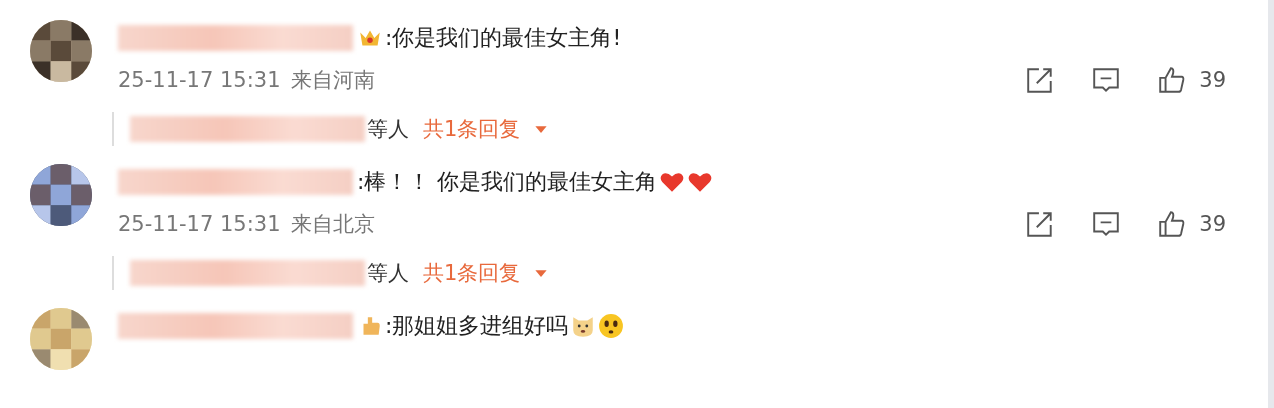 This screenshot has height=408, width=1274. I want to click on comment-text: :那姐姐多进组好吗, so click(477, 326).